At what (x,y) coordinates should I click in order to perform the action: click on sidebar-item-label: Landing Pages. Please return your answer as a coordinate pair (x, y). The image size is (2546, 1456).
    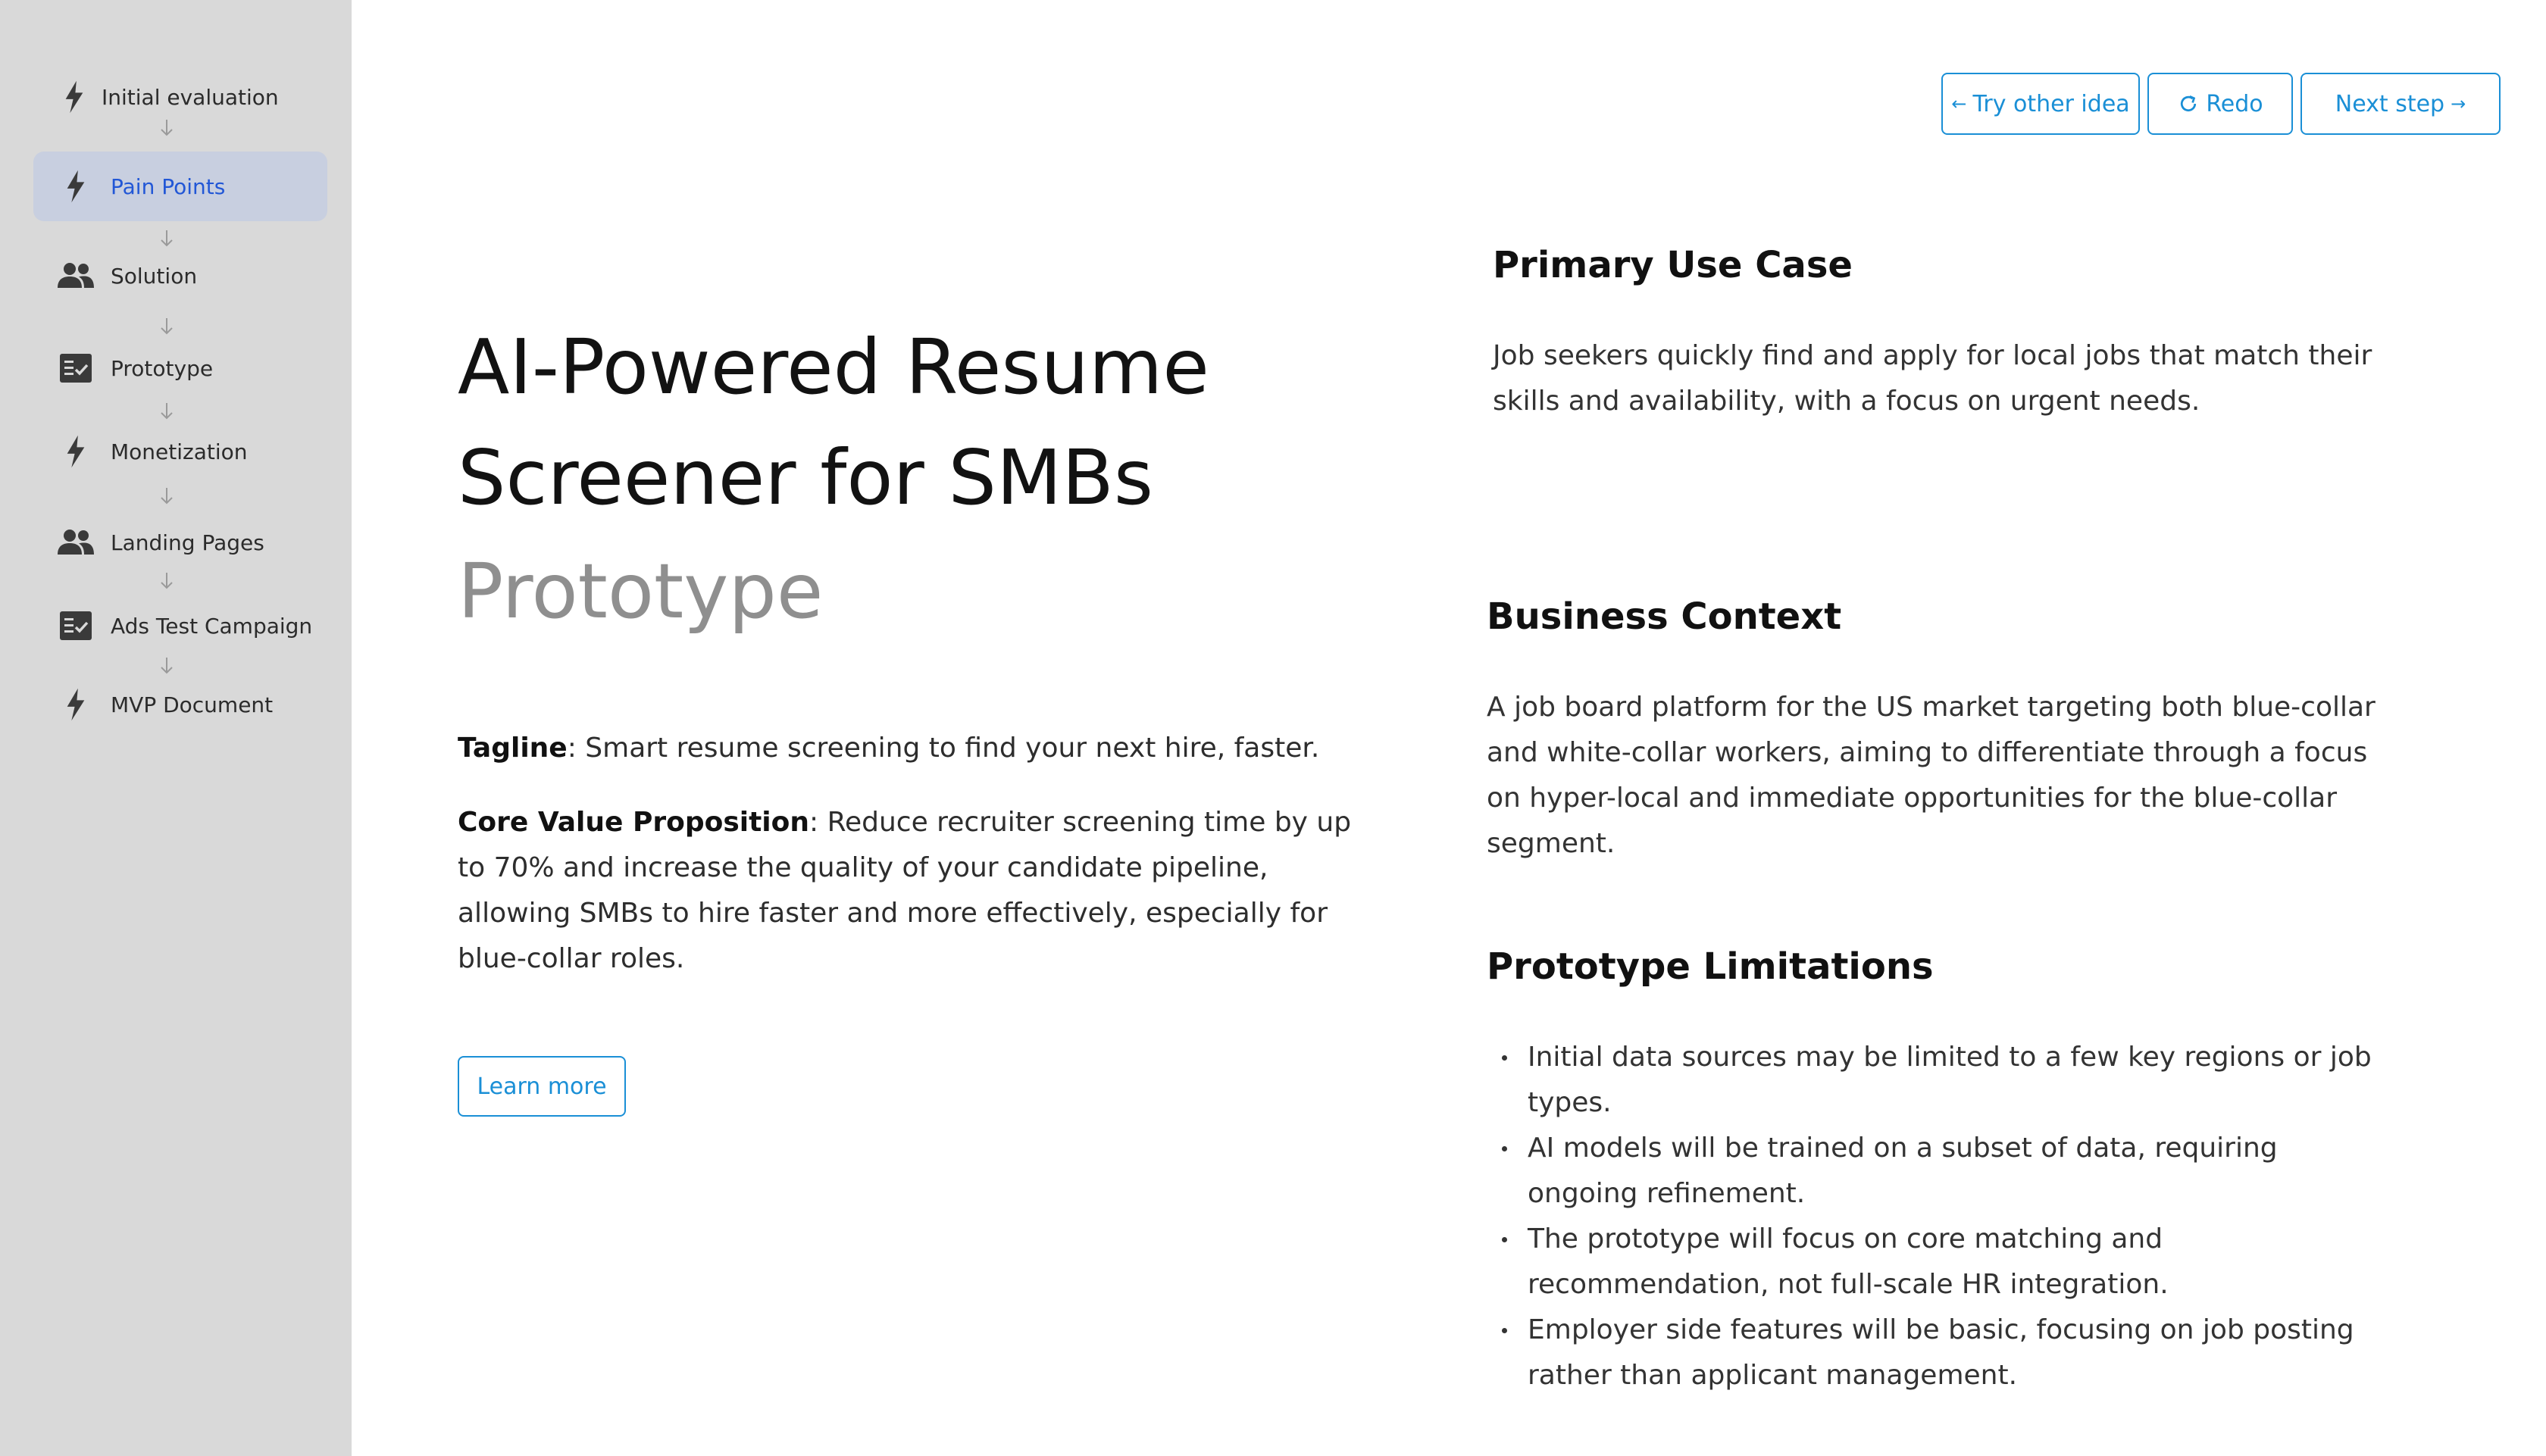
    Looking at the image, I should click on (187, 542).